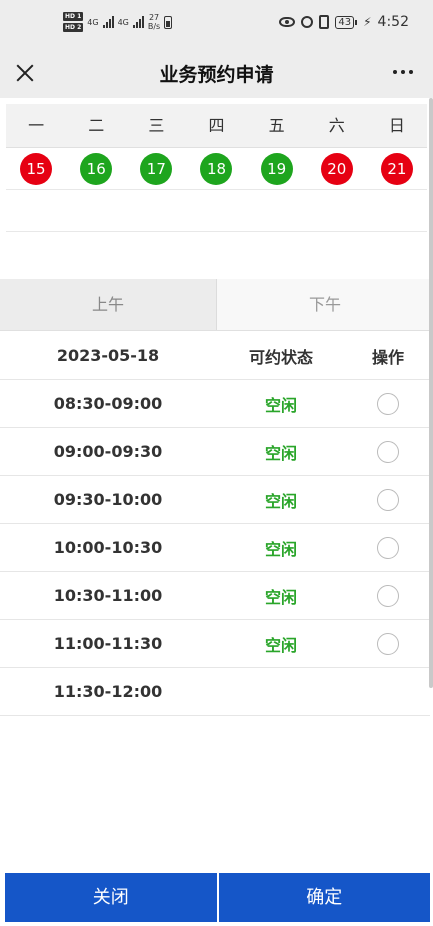  What do you see at coordinates (336, 125) in the screenshot?
I see `weekday-label: 六` at bounding box center [336, 125].